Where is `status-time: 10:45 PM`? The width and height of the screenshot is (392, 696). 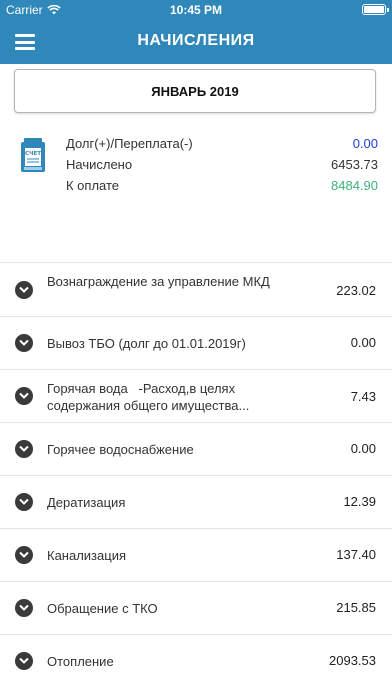 status-time: 10:45 PM is located at coordinates (196, 10).